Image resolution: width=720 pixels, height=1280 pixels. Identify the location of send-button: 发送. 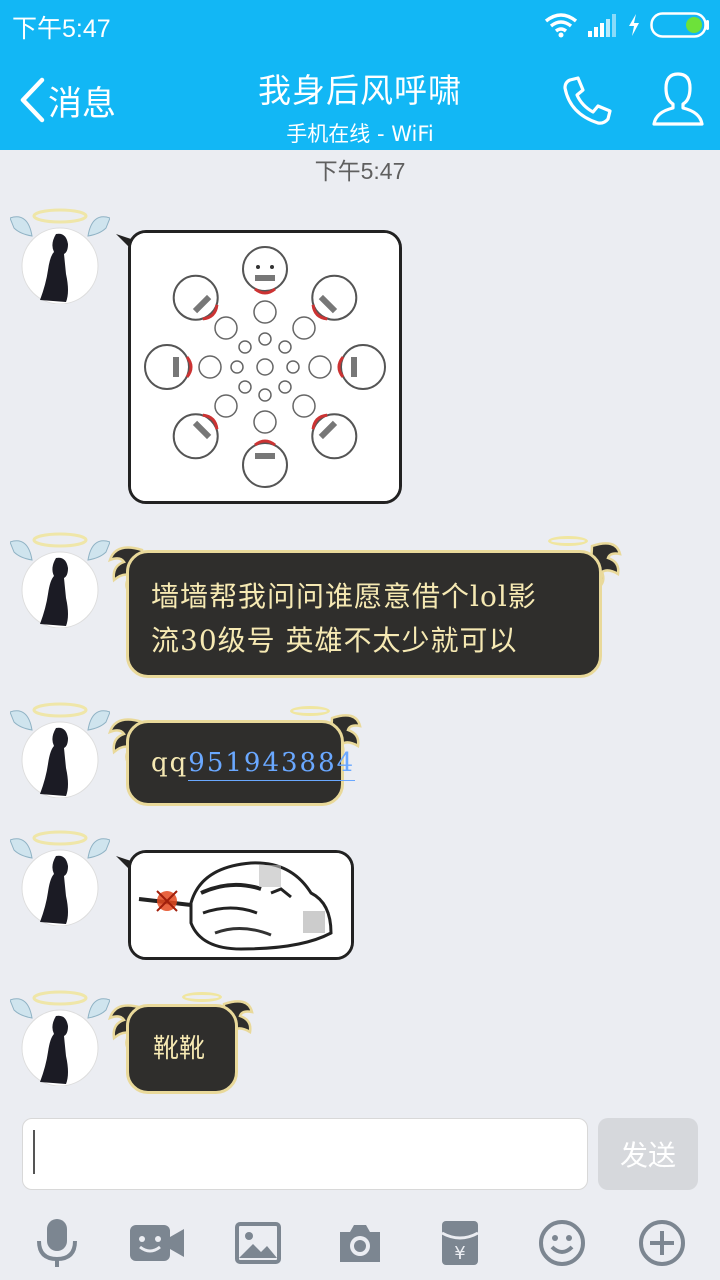
(648, 1154).